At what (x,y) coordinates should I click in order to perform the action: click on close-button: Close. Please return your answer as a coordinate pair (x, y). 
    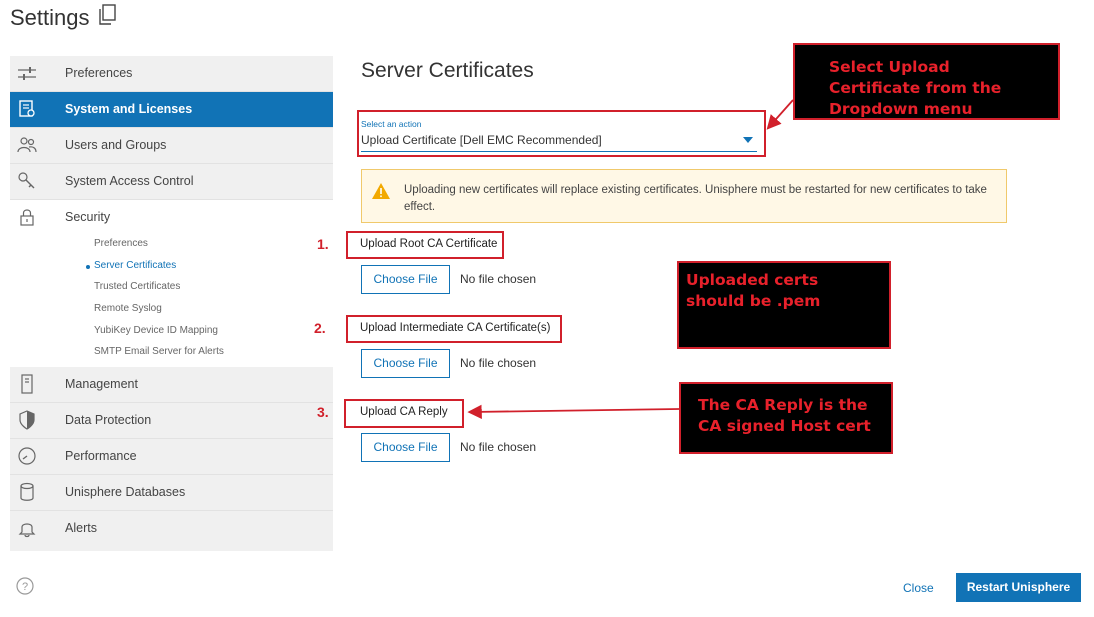
    Looking at the image, I should click on (918, 588).